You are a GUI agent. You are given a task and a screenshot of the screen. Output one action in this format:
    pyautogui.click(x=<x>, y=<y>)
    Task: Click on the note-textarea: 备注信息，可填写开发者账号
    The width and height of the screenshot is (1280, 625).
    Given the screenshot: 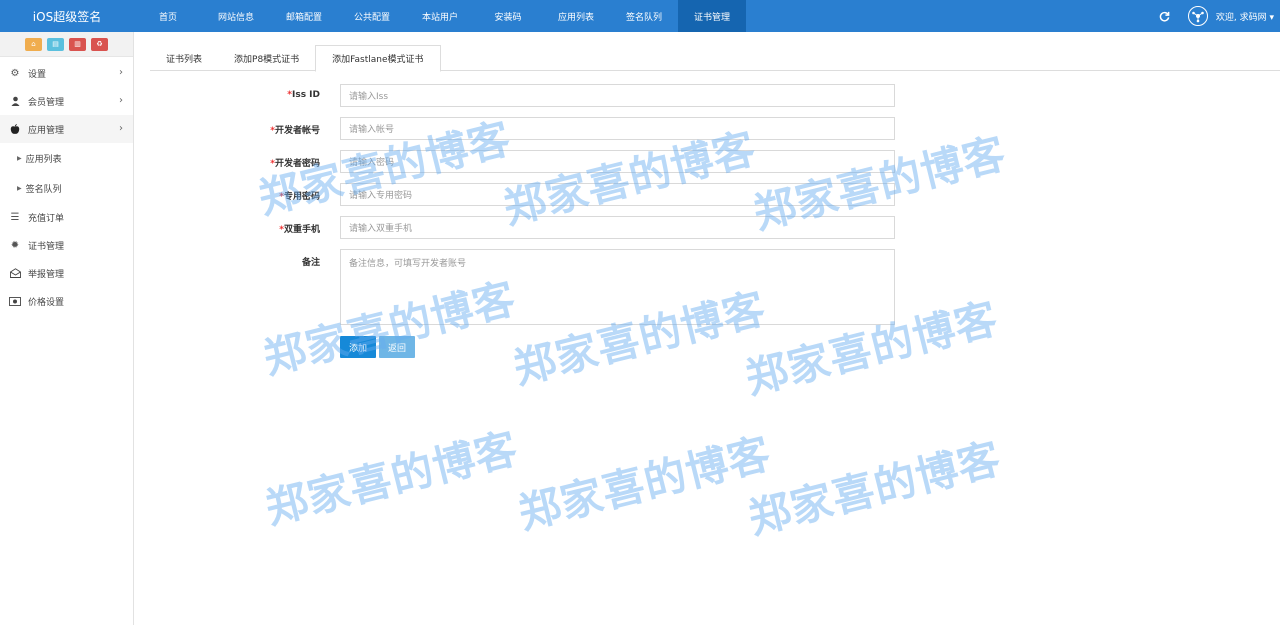 What is the action you would take?
    pyautogui.click(x=617, y=287)
    